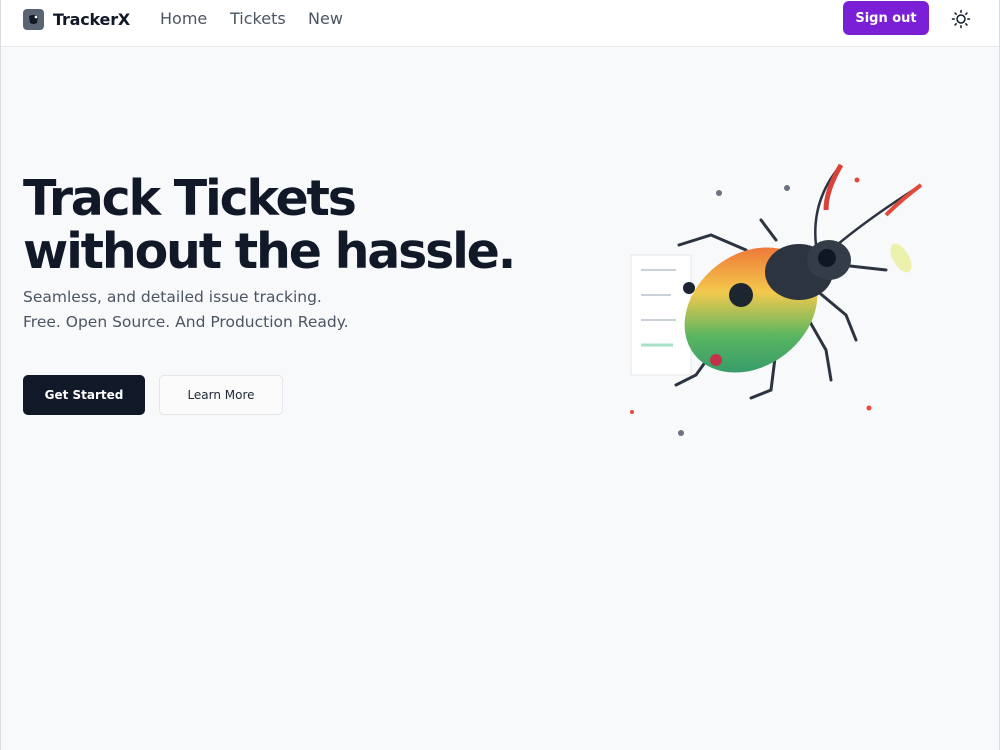 The image size is (1000, 750). Describe the element at coordinates (328, 19) in the screenshot. I see `nav-link-new: New` at that location.